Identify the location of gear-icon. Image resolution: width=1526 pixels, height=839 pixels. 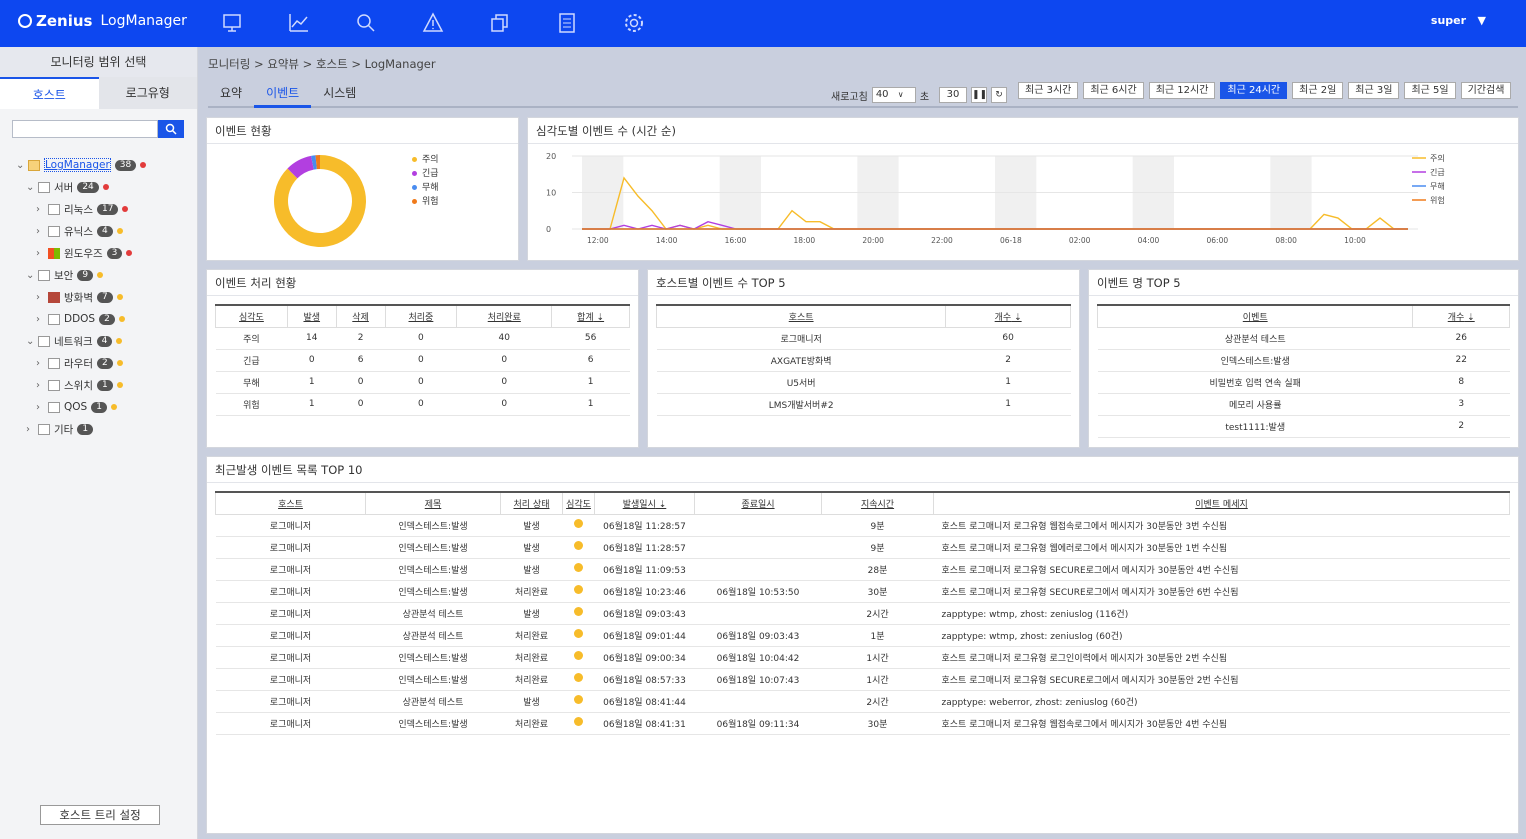
(634, 23).